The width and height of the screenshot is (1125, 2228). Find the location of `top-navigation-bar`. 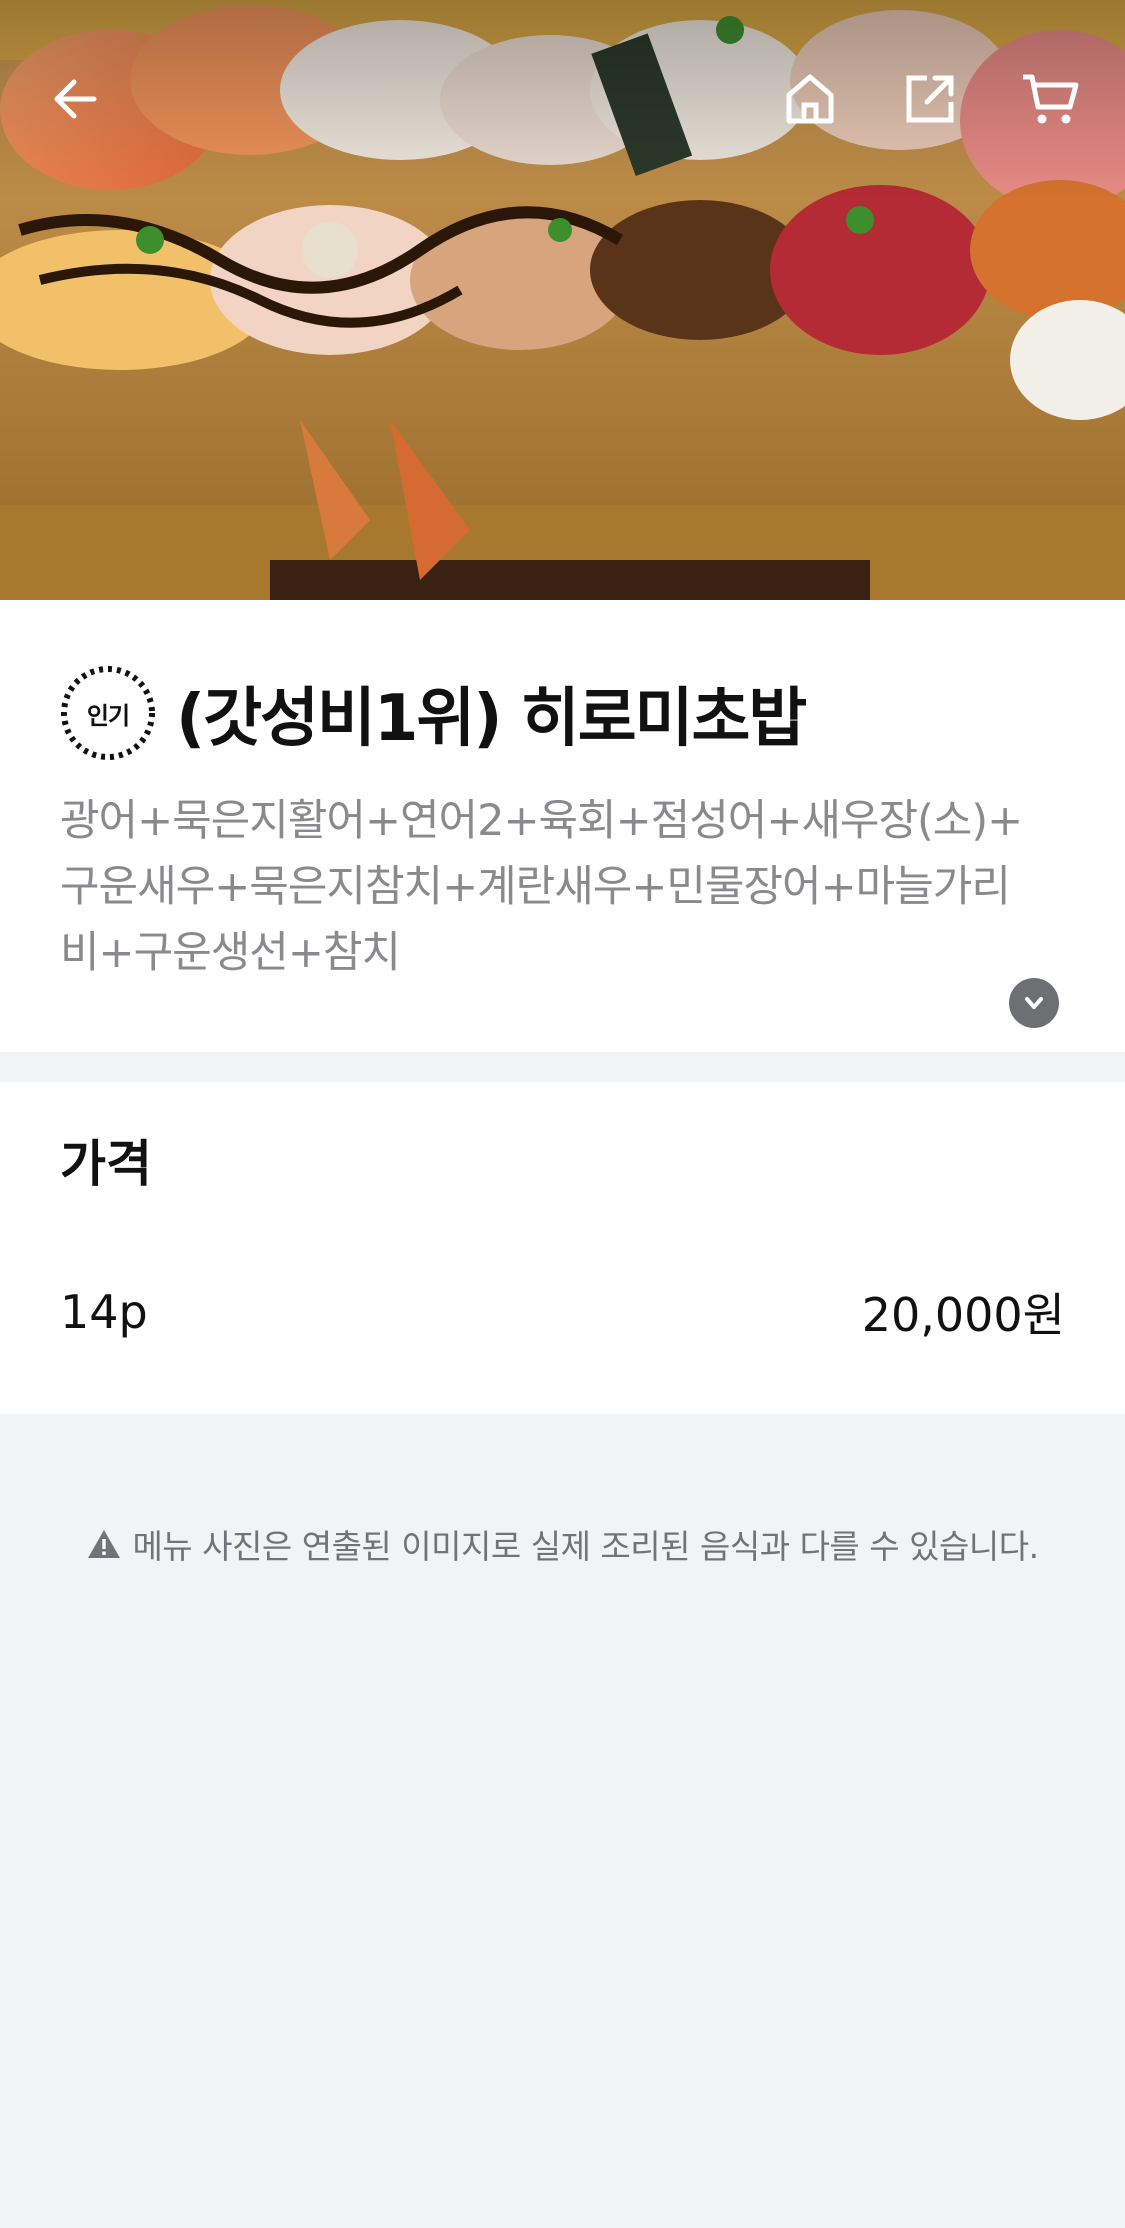

top-navigation-bar is located at coordinates (562, 100).